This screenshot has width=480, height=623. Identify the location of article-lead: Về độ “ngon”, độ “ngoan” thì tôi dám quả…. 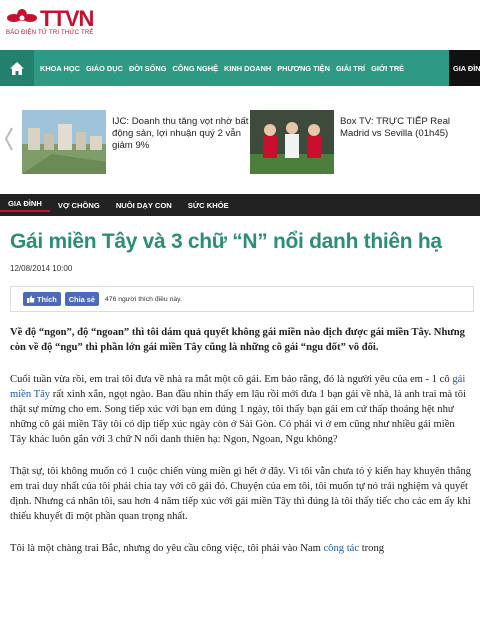
(237, 340).